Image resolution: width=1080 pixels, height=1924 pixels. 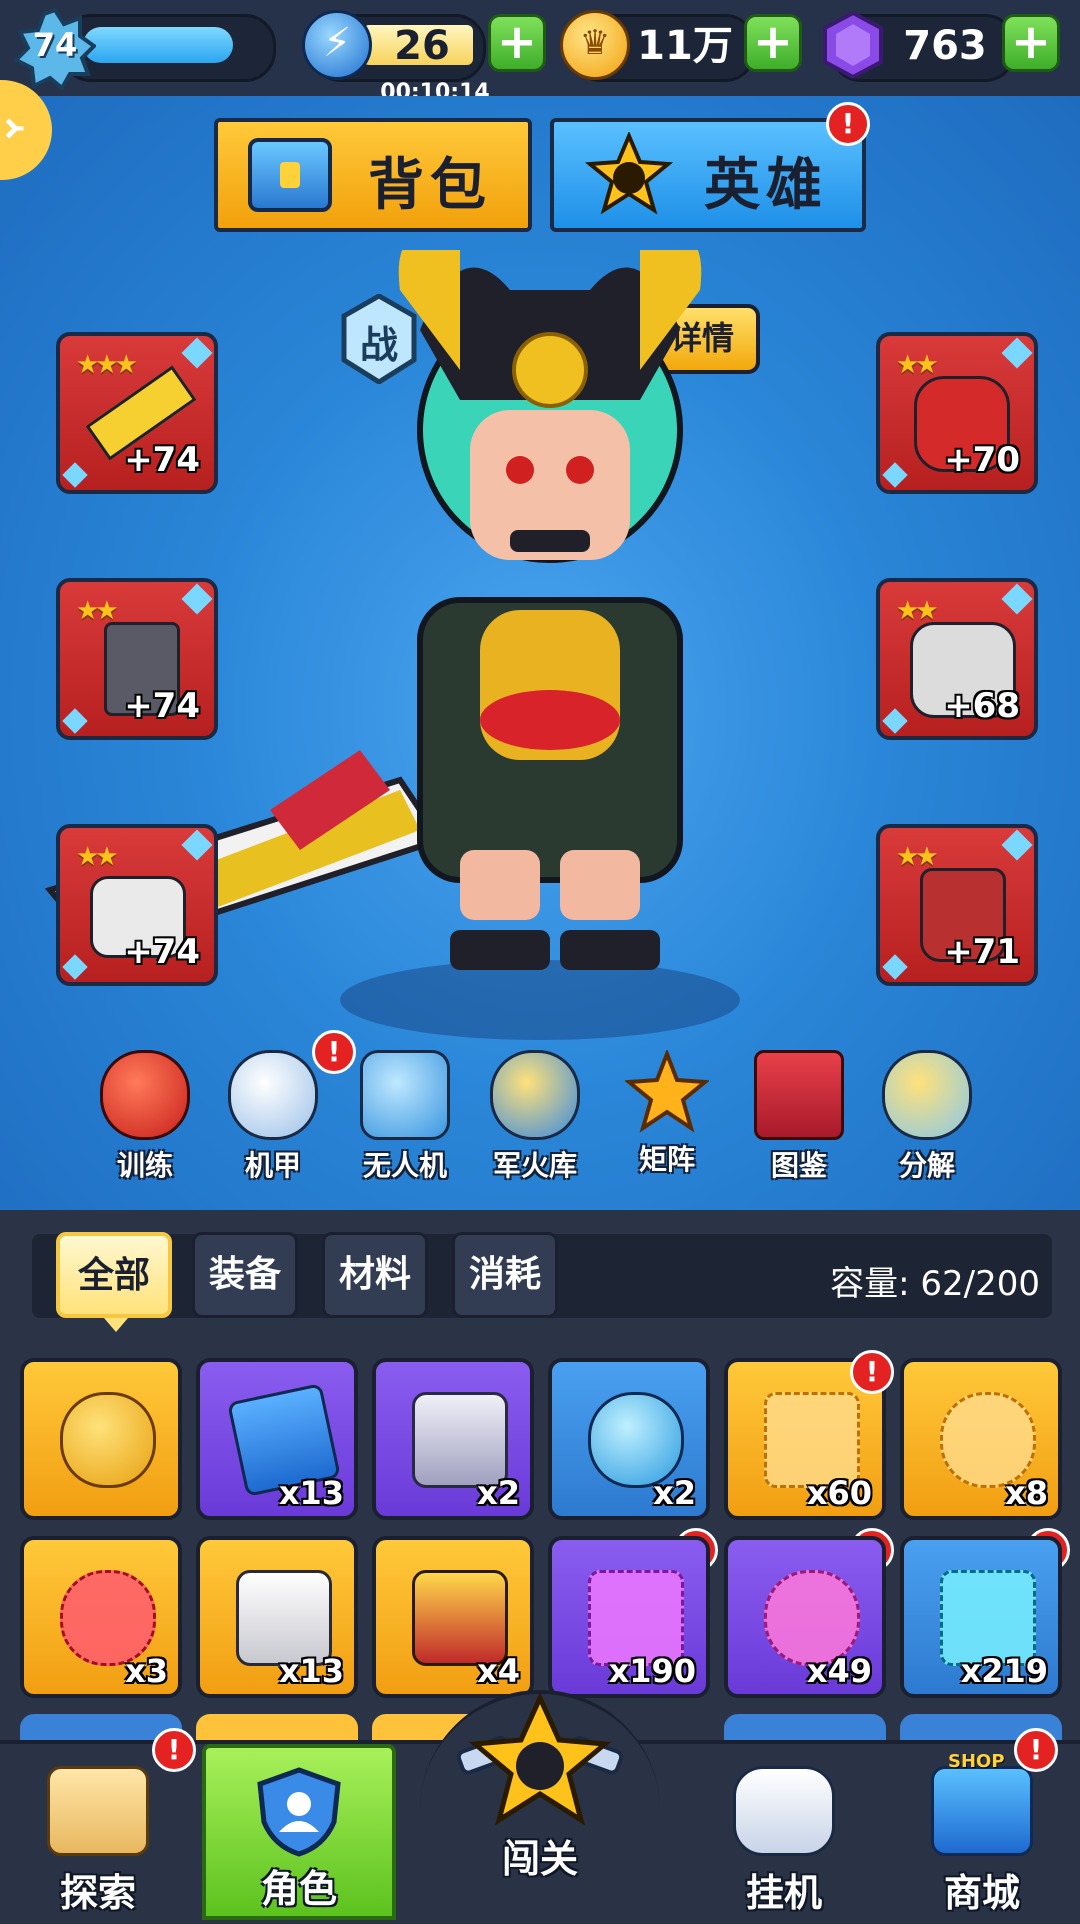 What do you see at coordinates (629, 1617) in the screenshot?
I see `inventory-item: x190` at bounding box center [629, 1617].